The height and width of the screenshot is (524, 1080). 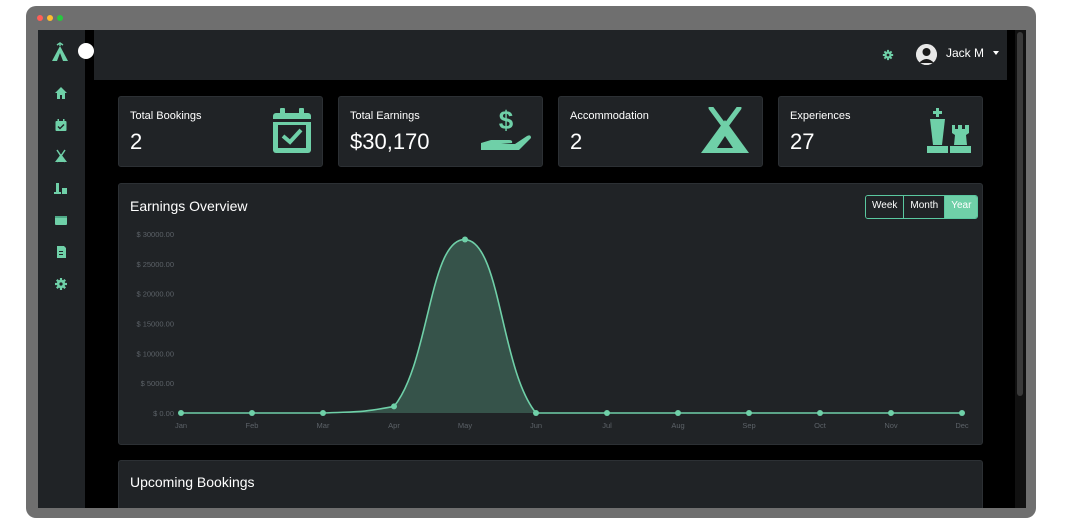 I want to click on user-menu-name: Jack M, so click(x=965, y=53).